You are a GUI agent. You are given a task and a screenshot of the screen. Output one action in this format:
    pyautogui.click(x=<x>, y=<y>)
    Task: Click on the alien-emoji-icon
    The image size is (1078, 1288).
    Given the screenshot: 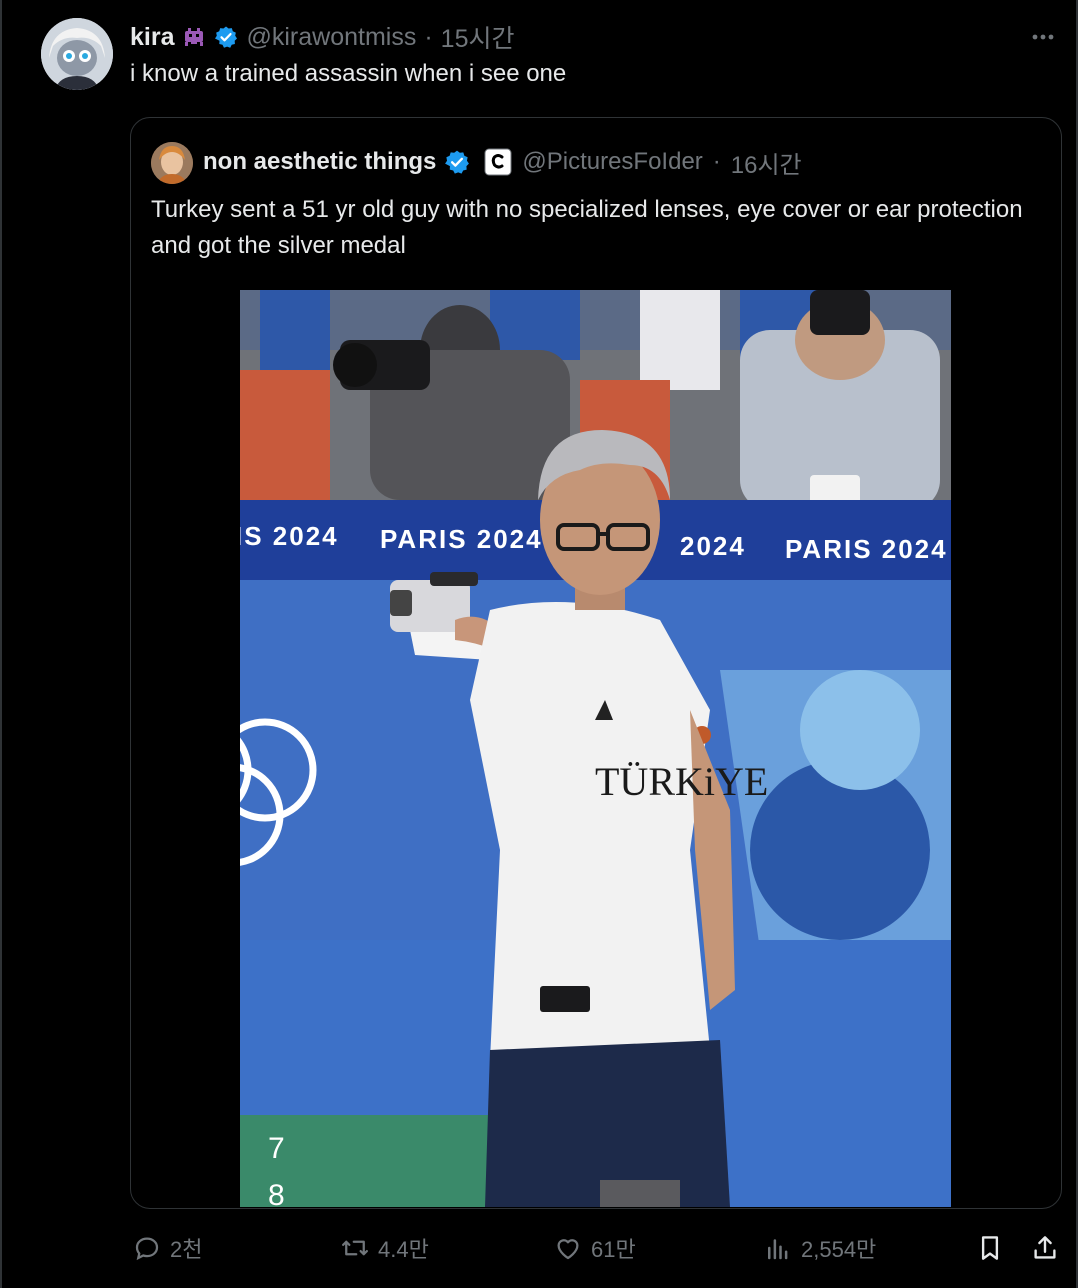 What is the action you would take?
    pyautogui.click(x=194, y=37)
    